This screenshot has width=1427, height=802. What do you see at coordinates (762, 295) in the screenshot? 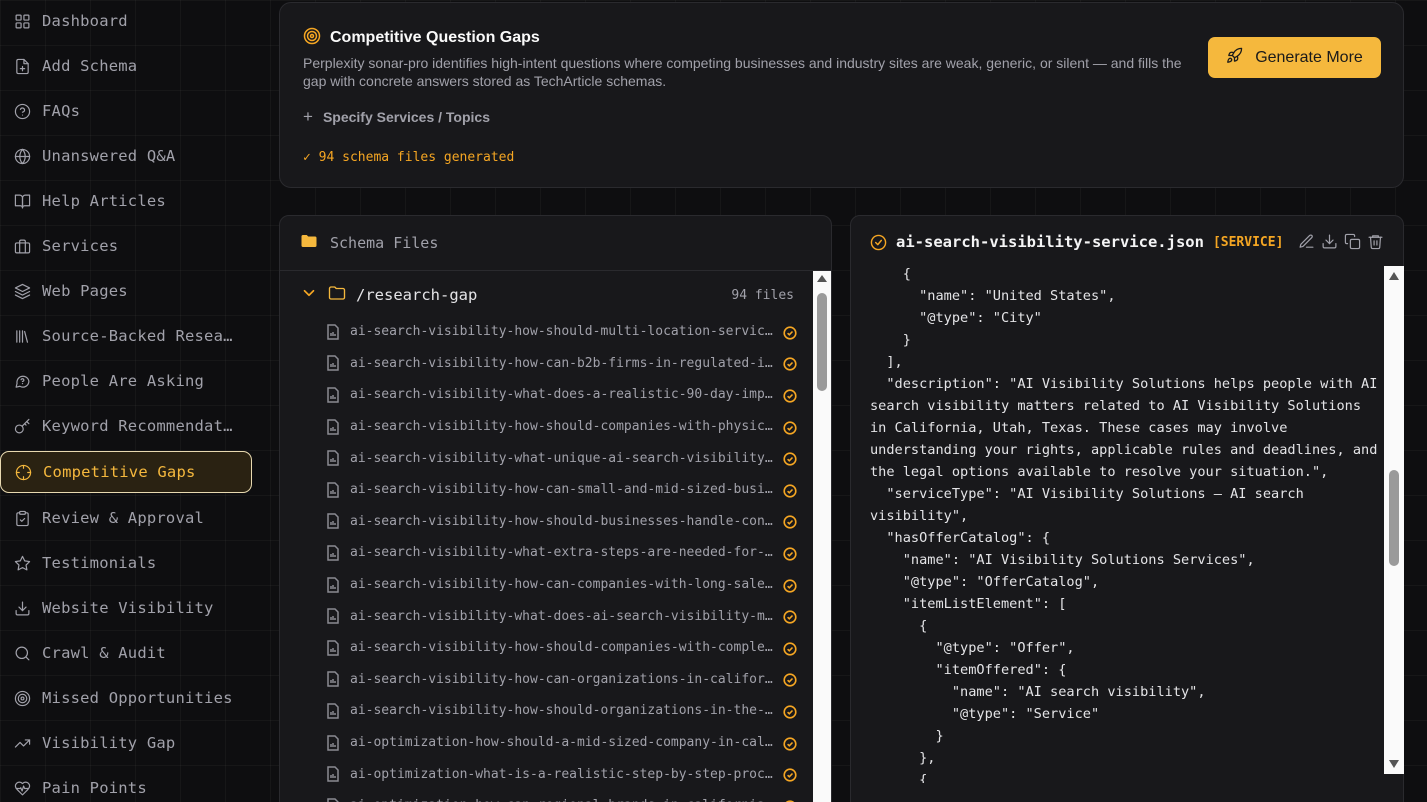
I see `folder-file-count: 94 files` at bounding box center [762, 295].